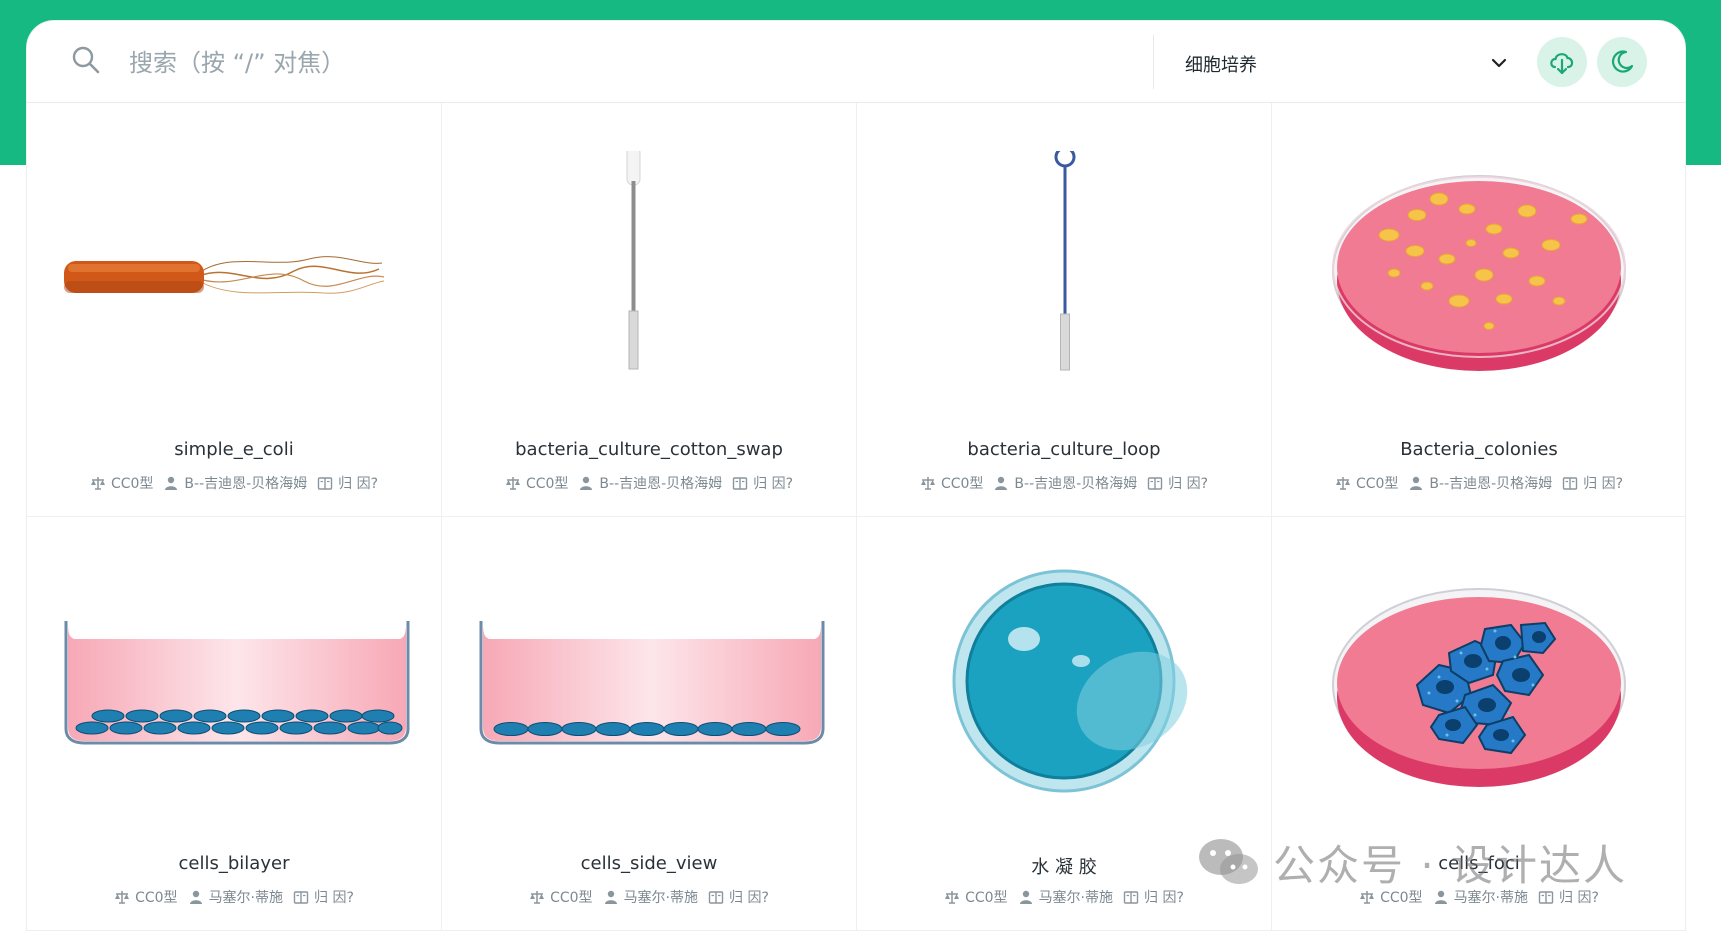 This screenshot has width=1721, height=931. I want to click on card-title: cells_foci, so click(1479, 863).